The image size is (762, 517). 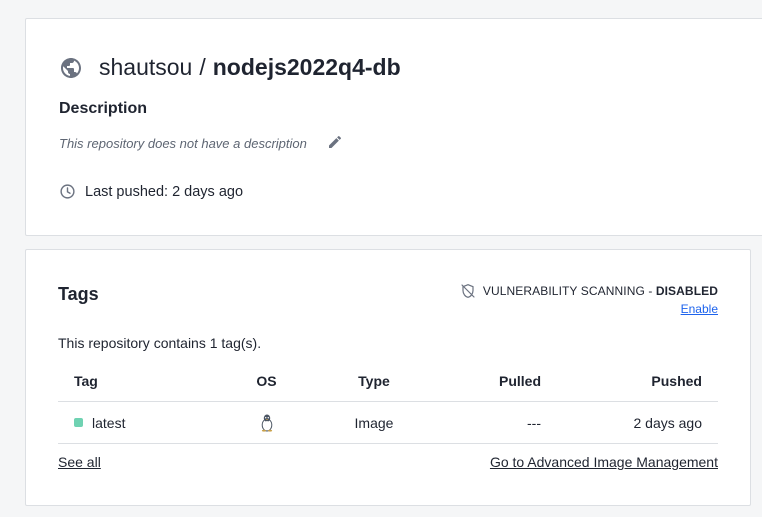 What do you see at coordinates (629, 381) in the screenshot?
I see `column-header-pushed: Pushed` at bounding box center [629, 381].